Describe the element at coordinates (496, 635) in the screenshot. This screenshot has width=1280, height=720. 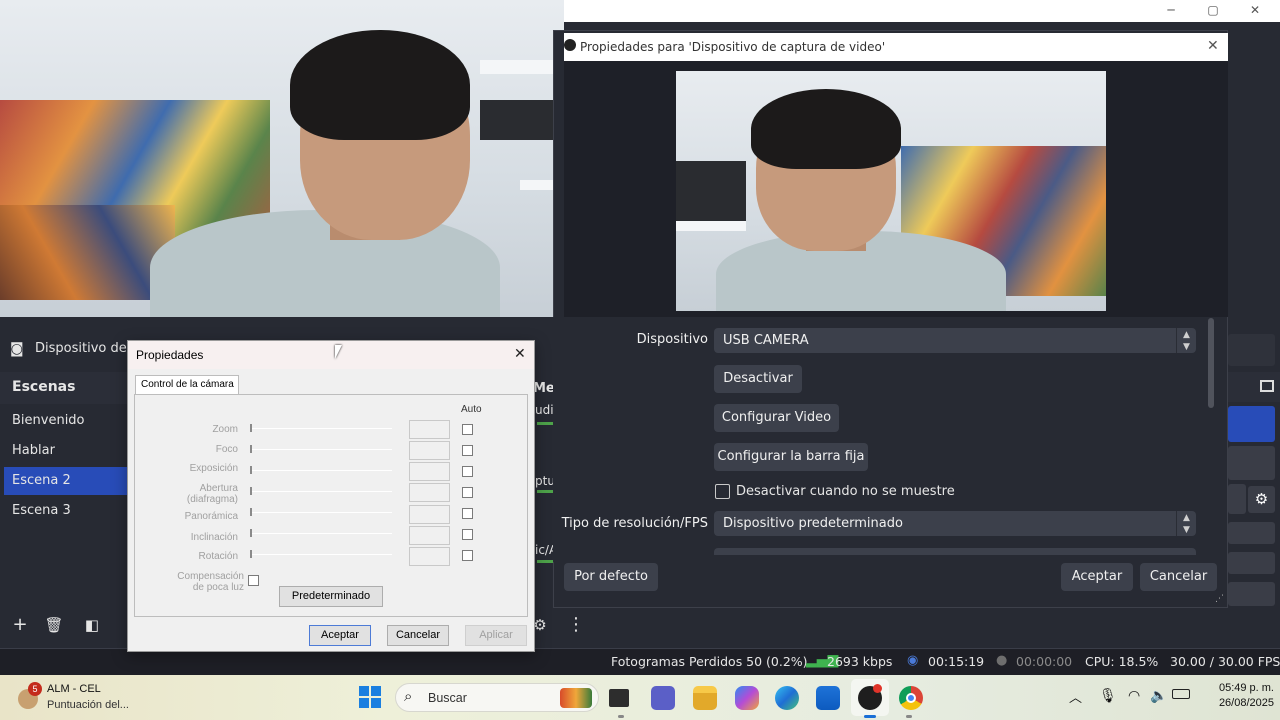
I see `apply-button: Aplicar` at that location.